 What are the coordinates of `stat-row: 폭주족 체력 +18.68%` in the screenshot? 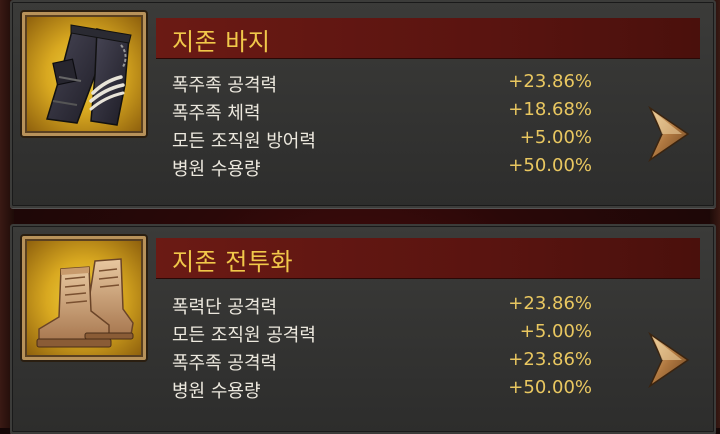 It's located at (382, 111).